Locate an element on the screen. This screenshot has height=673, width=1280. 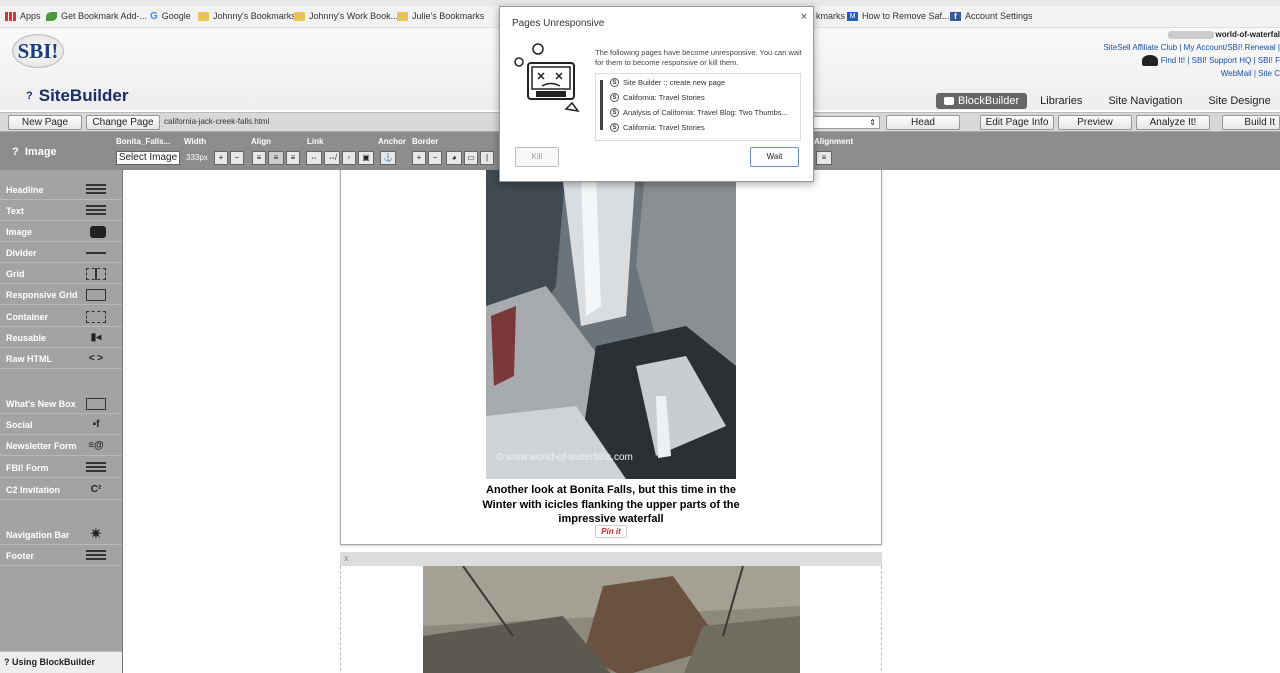
newsletter-icon: ≡@ is located at coordinates (96, 445).